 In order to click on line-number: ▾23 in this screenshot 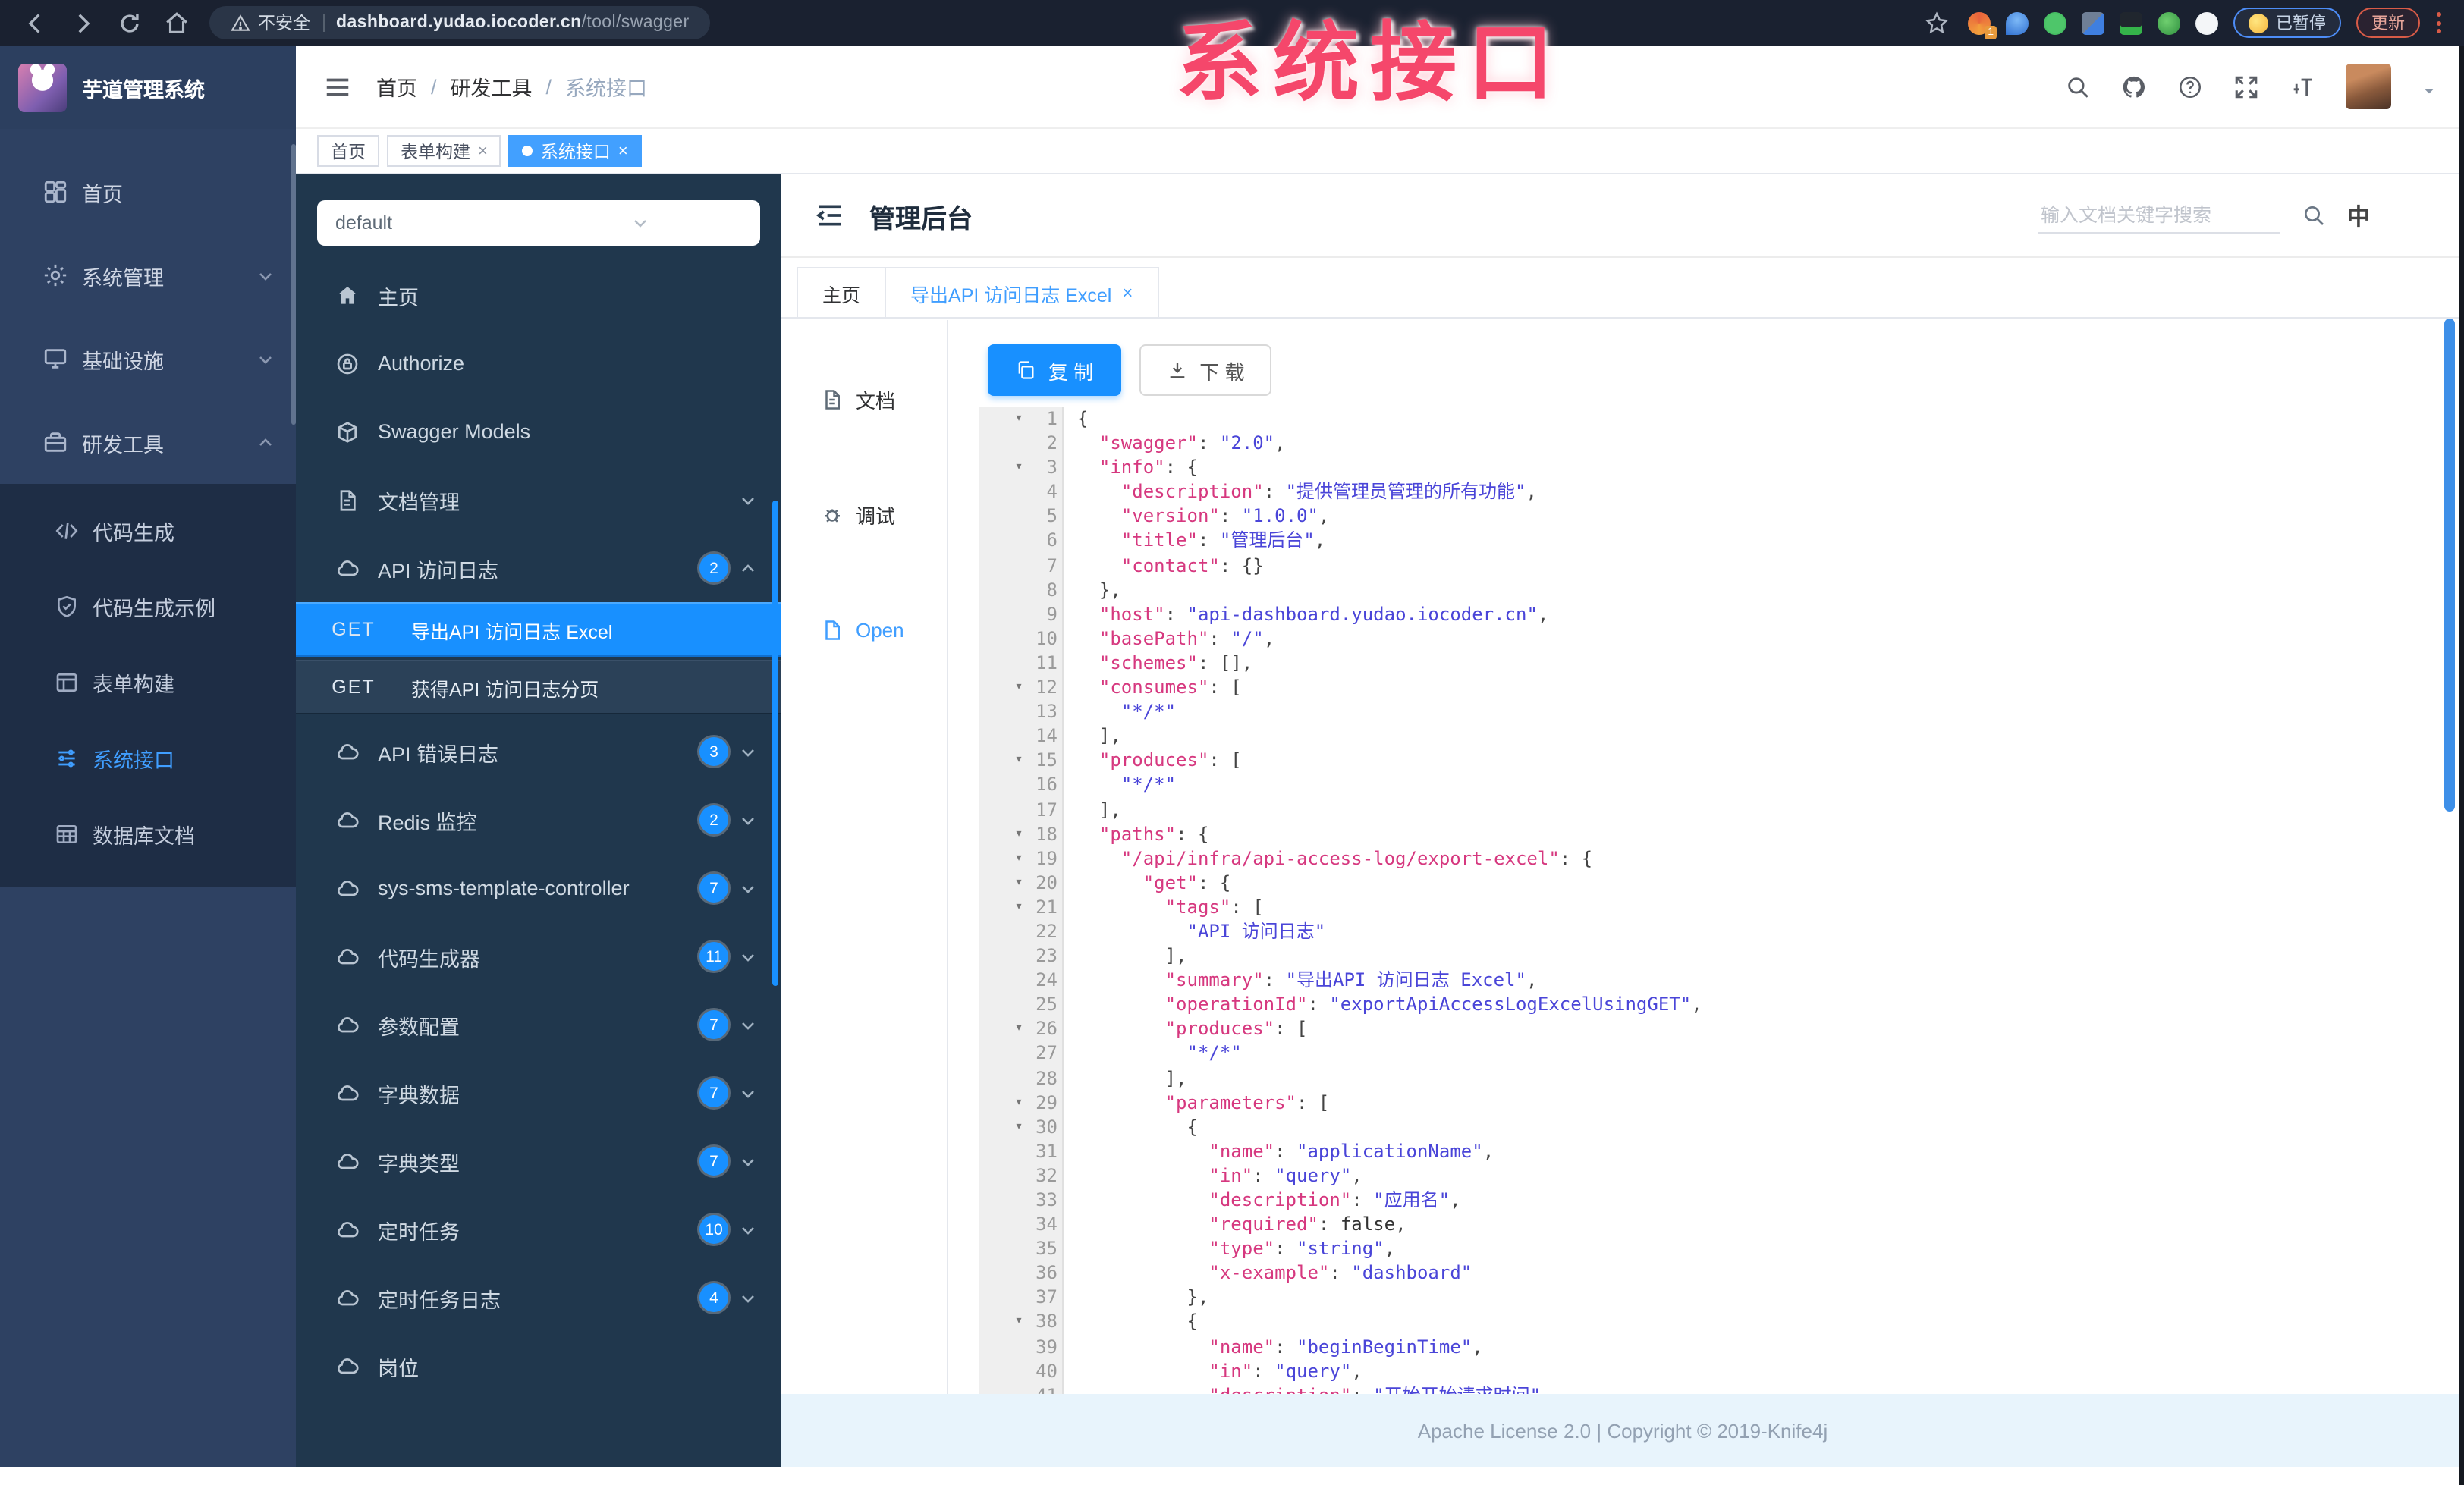, I will do `click(1021, 956)`.